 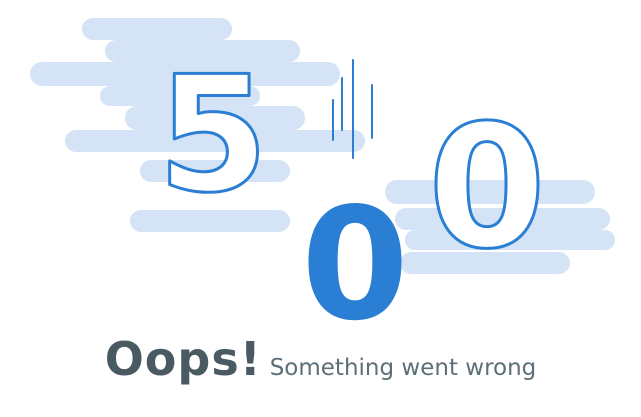 What do you see at coordinates (183, 359) in the screenshot?
I see `headline: Oops!` at bounding box center [183, 359].